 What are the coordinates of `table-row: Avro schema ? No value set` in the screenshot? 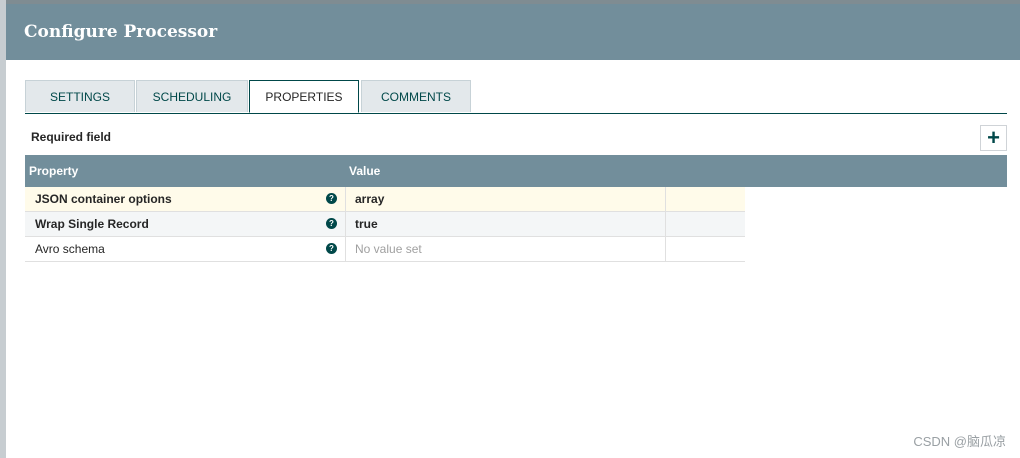 It's located at (385, 249).